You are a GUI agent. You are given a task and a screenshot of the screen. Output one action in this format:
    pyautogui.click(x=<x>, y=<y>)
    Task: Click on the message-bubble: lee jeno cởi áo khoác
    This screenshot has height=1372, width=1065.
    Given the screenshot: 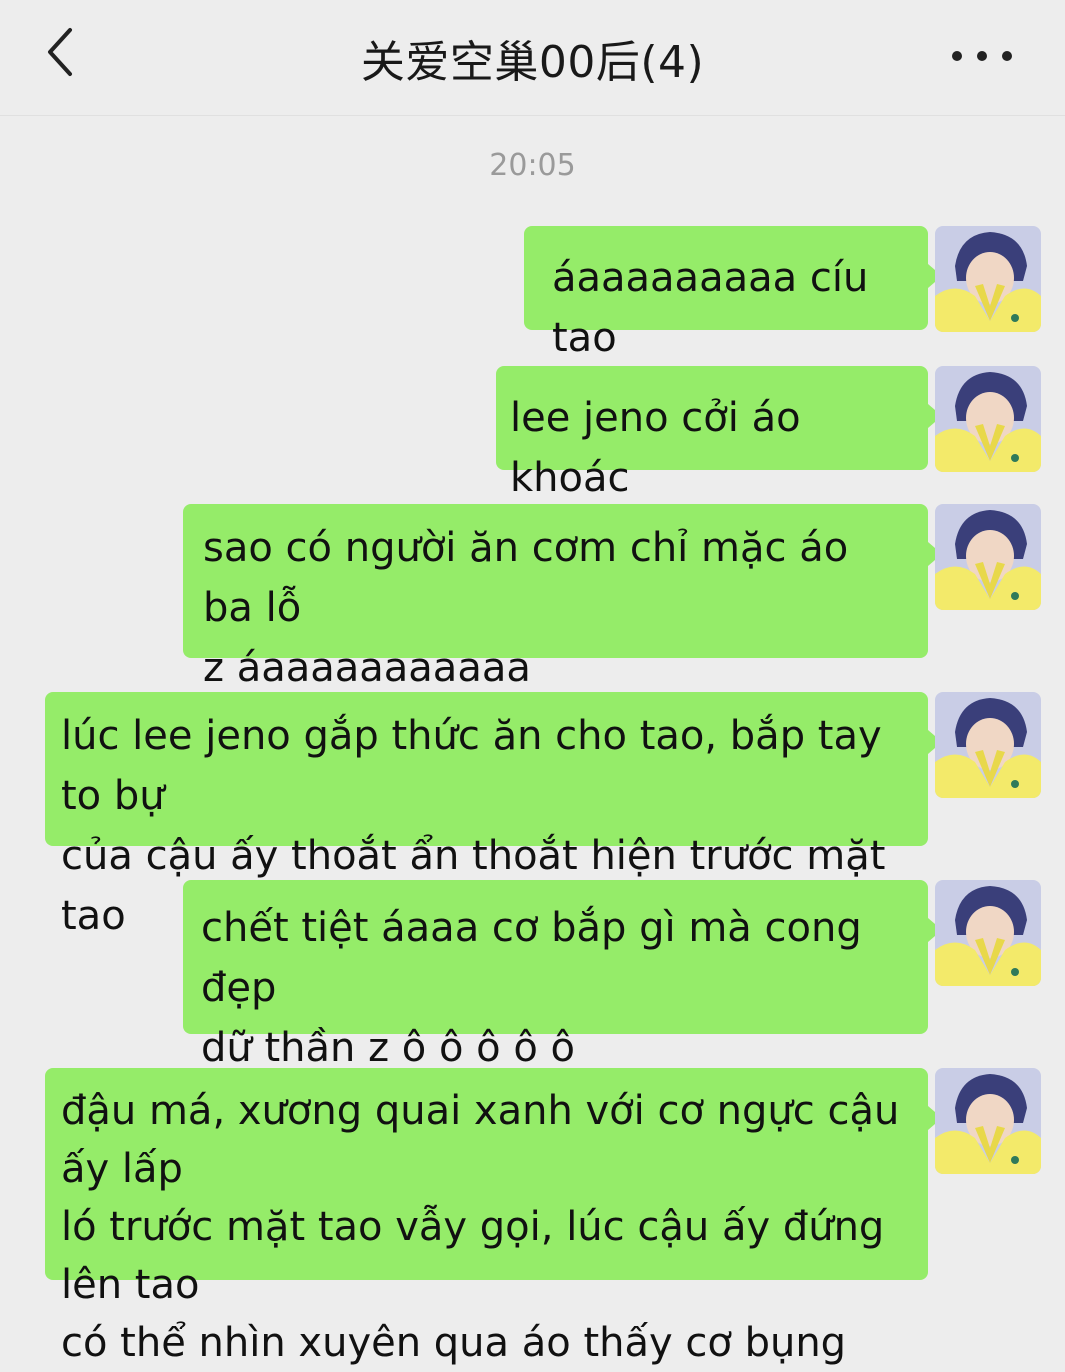 What is the action you would take?
    pyautogui.click(x=719, y=433)
    